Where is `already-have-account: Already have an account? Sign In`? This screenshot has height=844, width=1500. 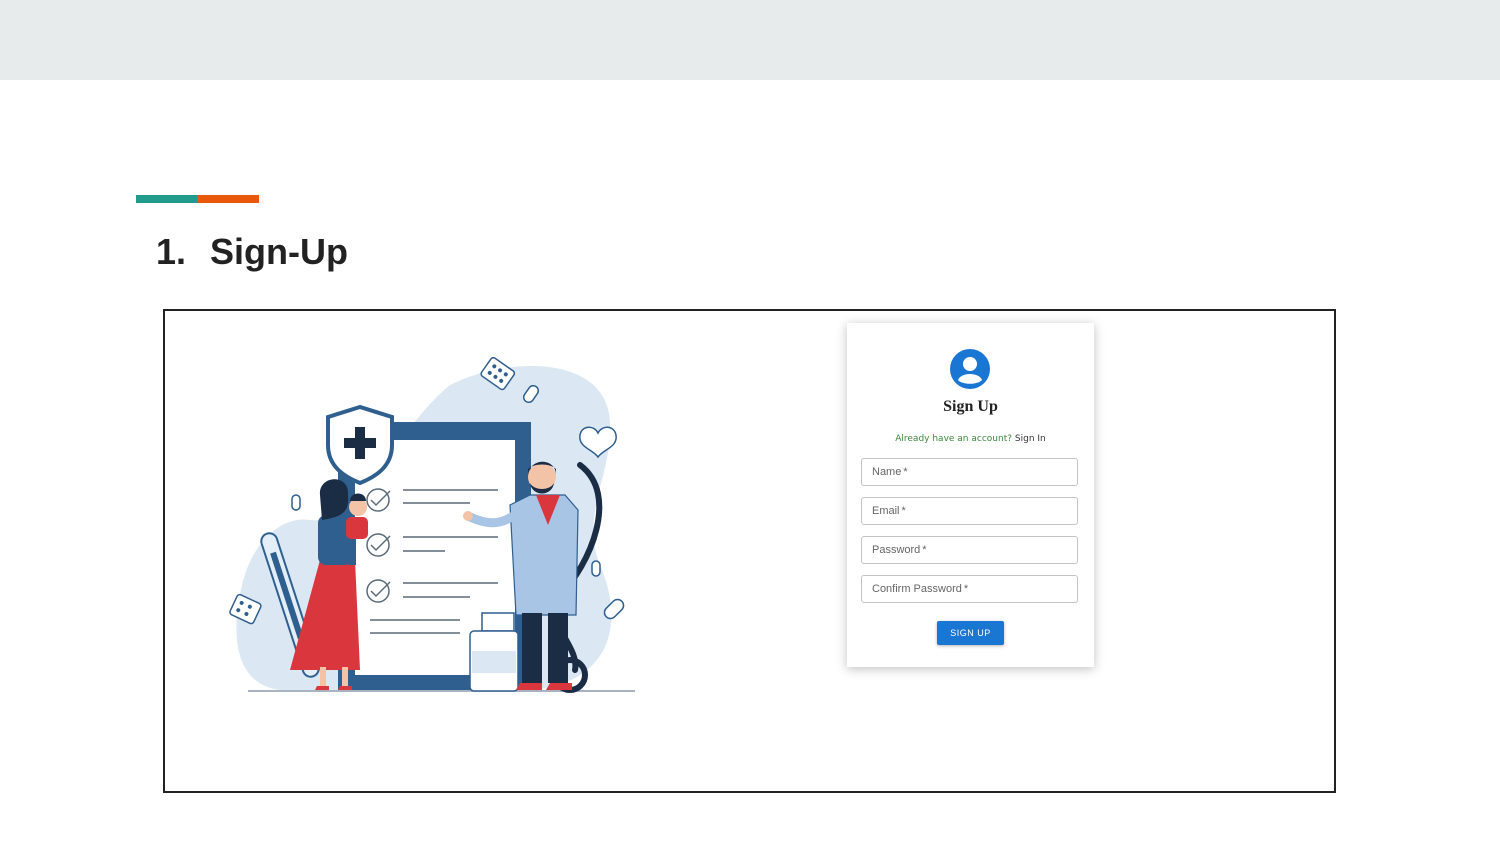
already-have-account: Already have an account? Sign In is located at coordinates (970, 439).